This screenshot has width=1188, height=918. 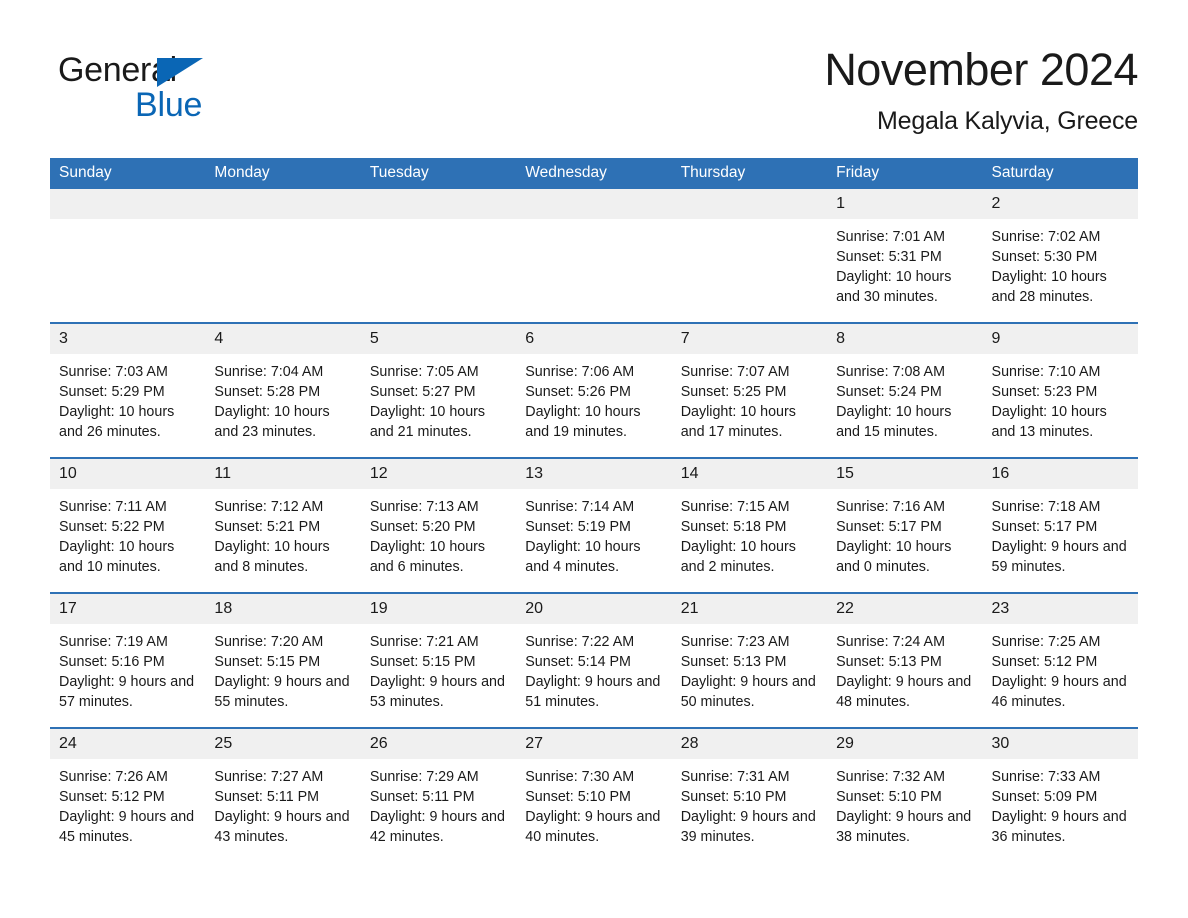 What do you see at coordinates (438, 223) in the screenshot?
I see `day-details` at bounding box center [438, 223].